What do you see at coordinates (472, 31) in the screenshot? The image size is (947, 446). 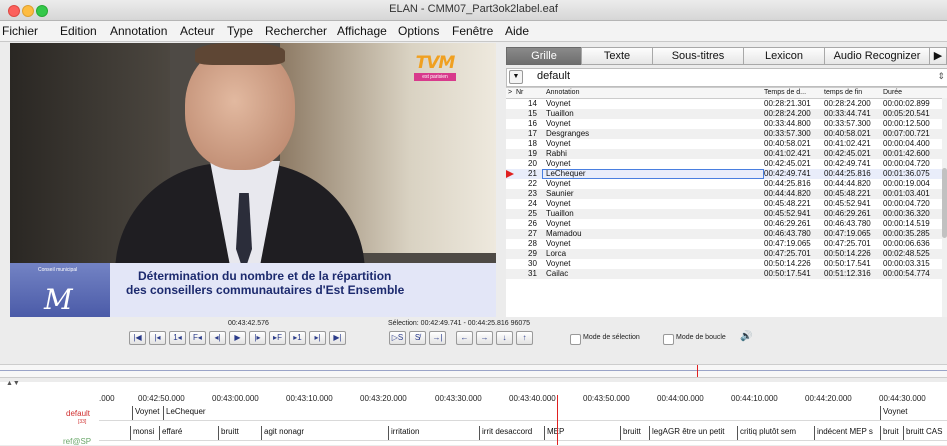 I see `menu-fenetre: Fenêtre` at bounding box center [472, 31].